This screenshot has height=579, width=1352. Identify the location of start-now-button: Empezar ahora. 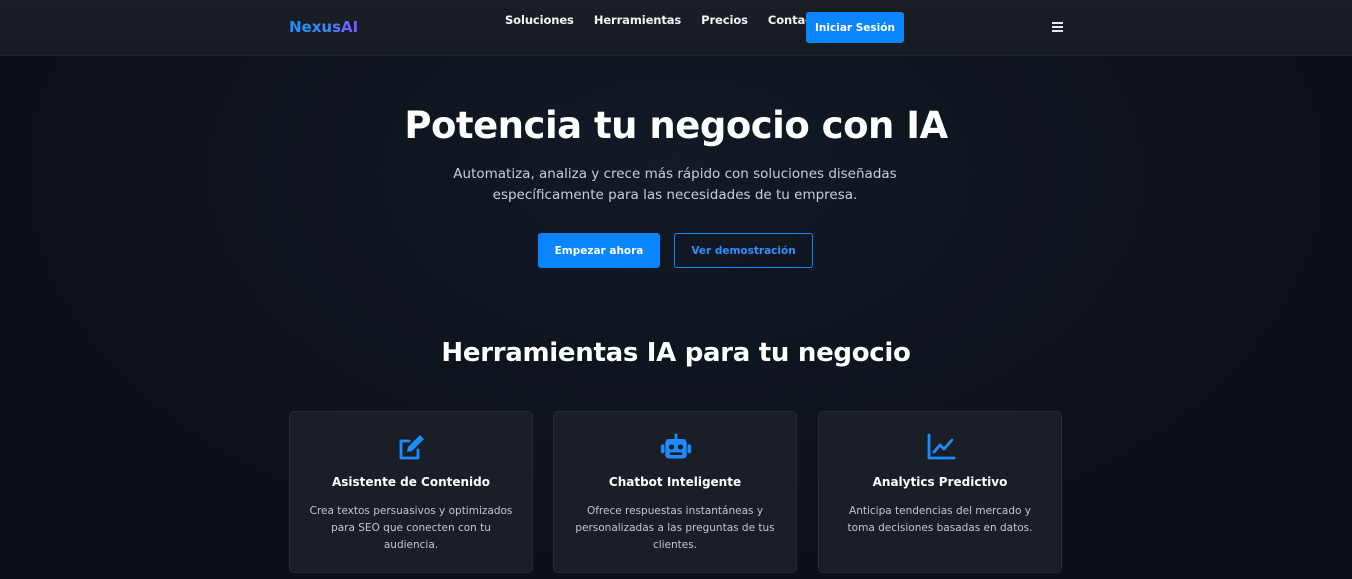
(599, 250).